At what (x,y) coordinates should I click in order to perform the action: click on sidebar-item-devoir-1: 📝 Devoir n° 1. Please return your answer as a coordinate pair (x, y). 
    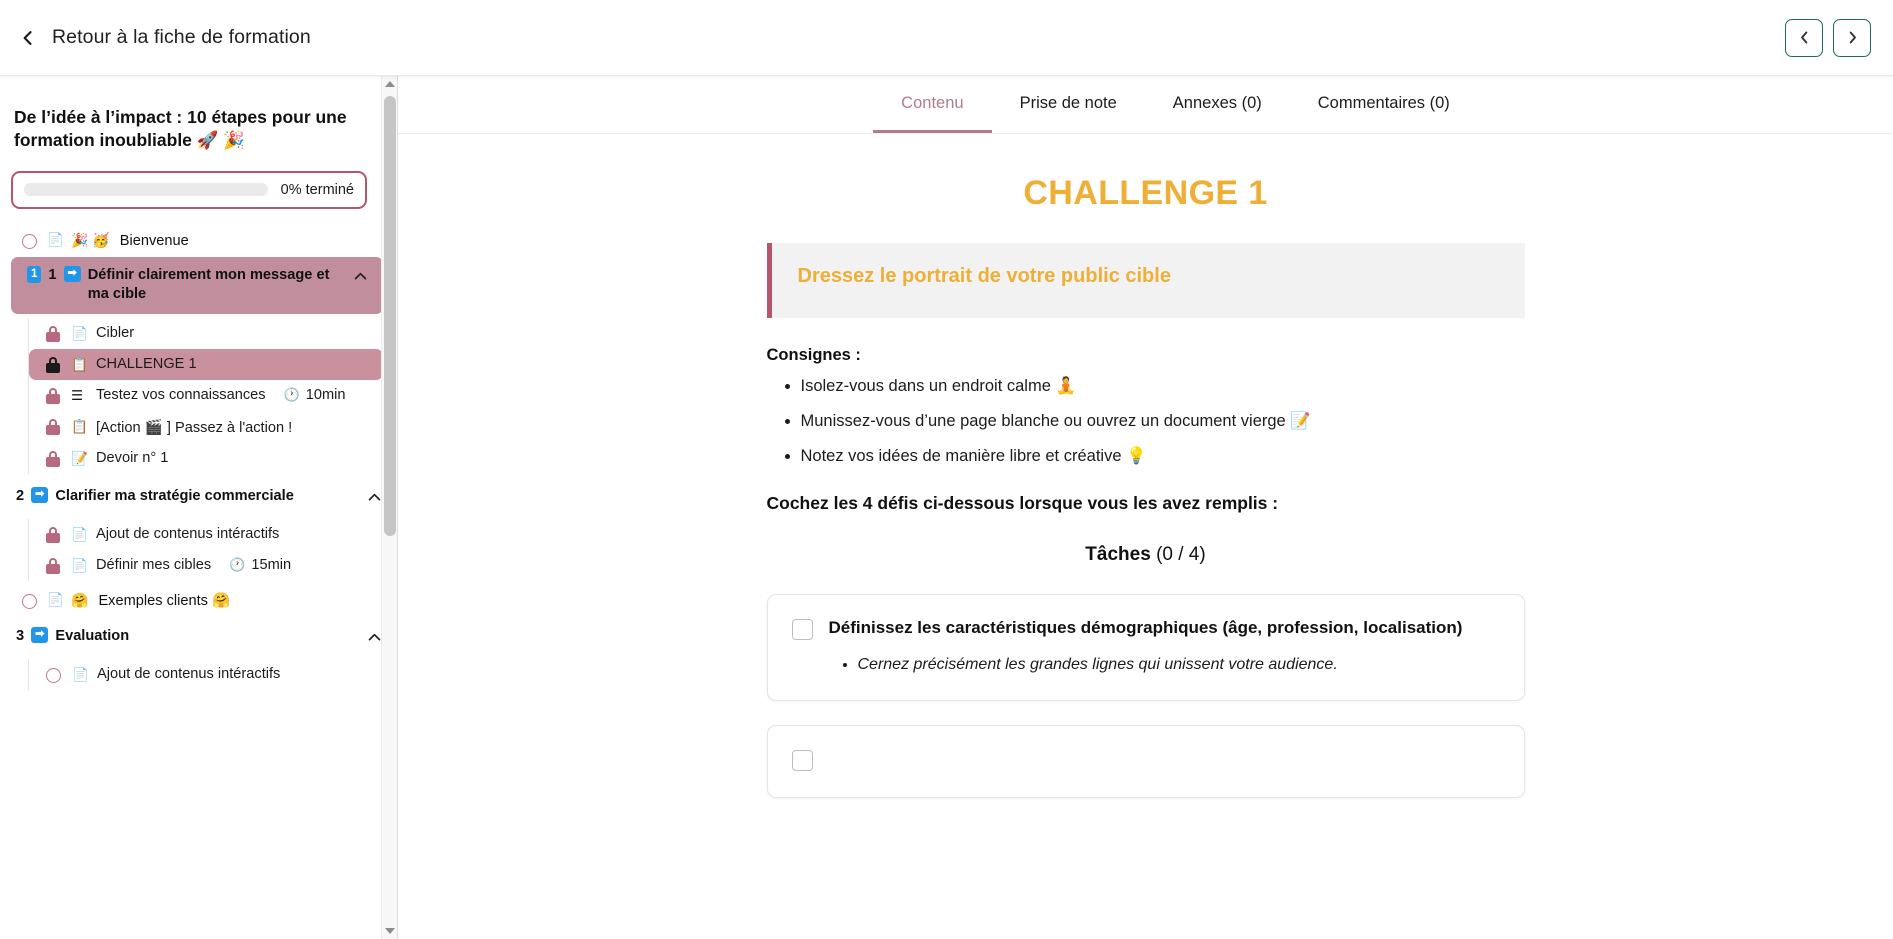
    Looking at the image, I should click on (206, 458).